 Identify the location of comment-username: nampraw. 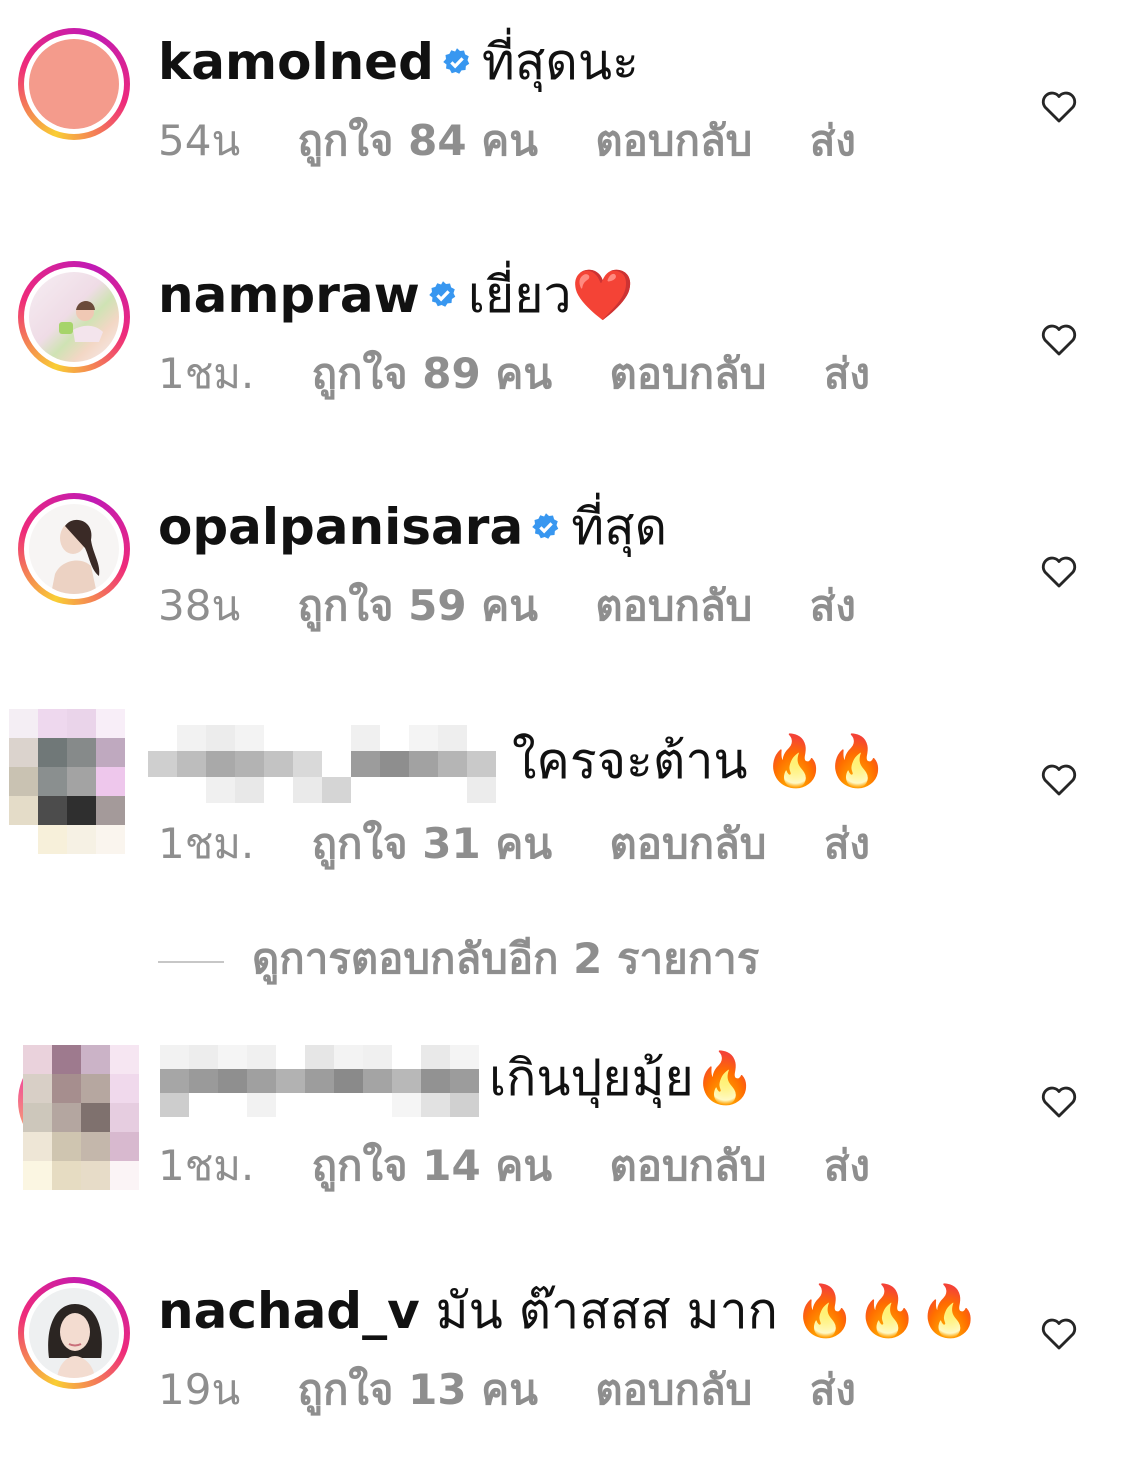
(289, 295).